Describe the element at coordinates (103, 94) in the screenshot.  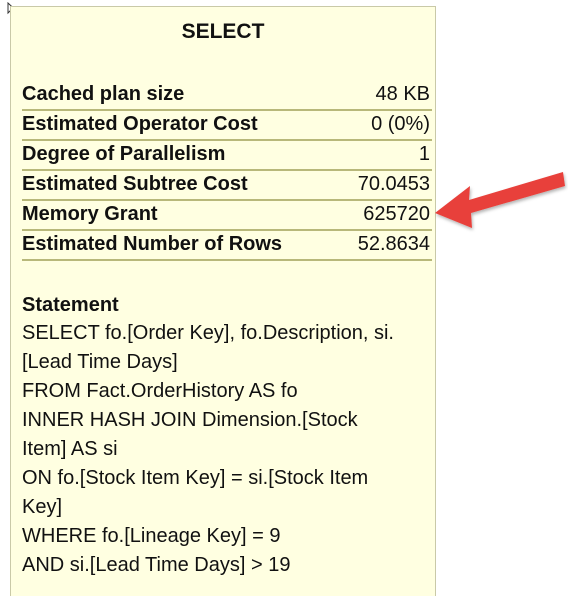
I see `property-name: Cached plan size` at that location.